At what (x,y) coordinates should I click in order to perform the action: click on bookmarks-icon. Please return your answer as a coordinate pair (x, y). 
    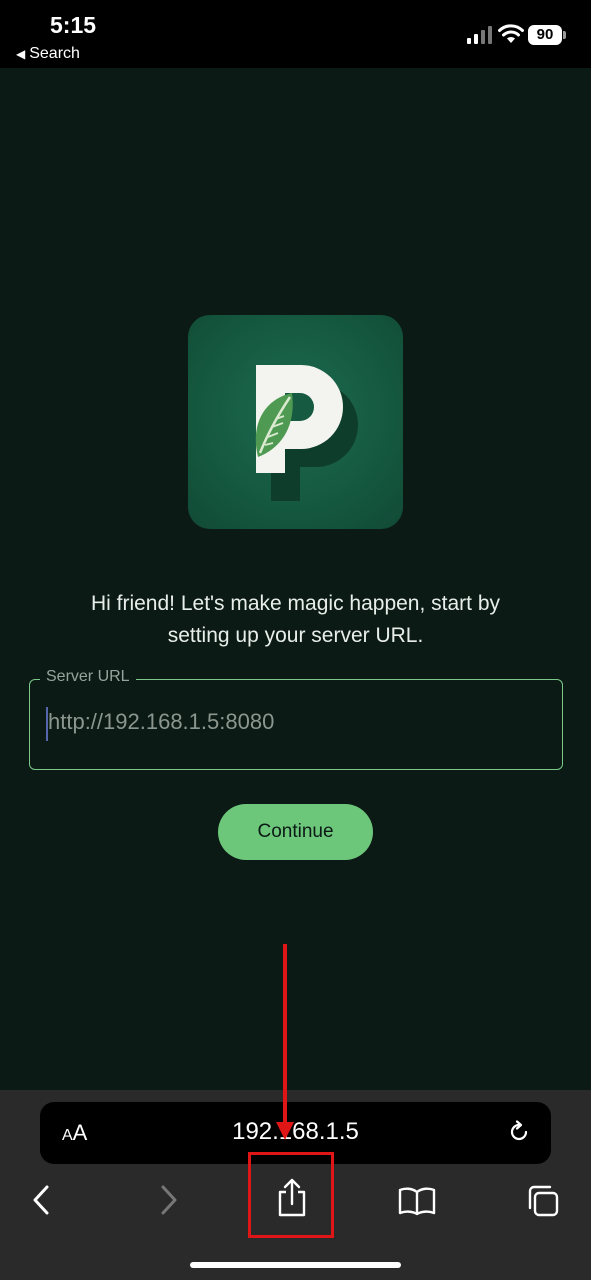
    Looking at the image, I should click on (417, 1201).